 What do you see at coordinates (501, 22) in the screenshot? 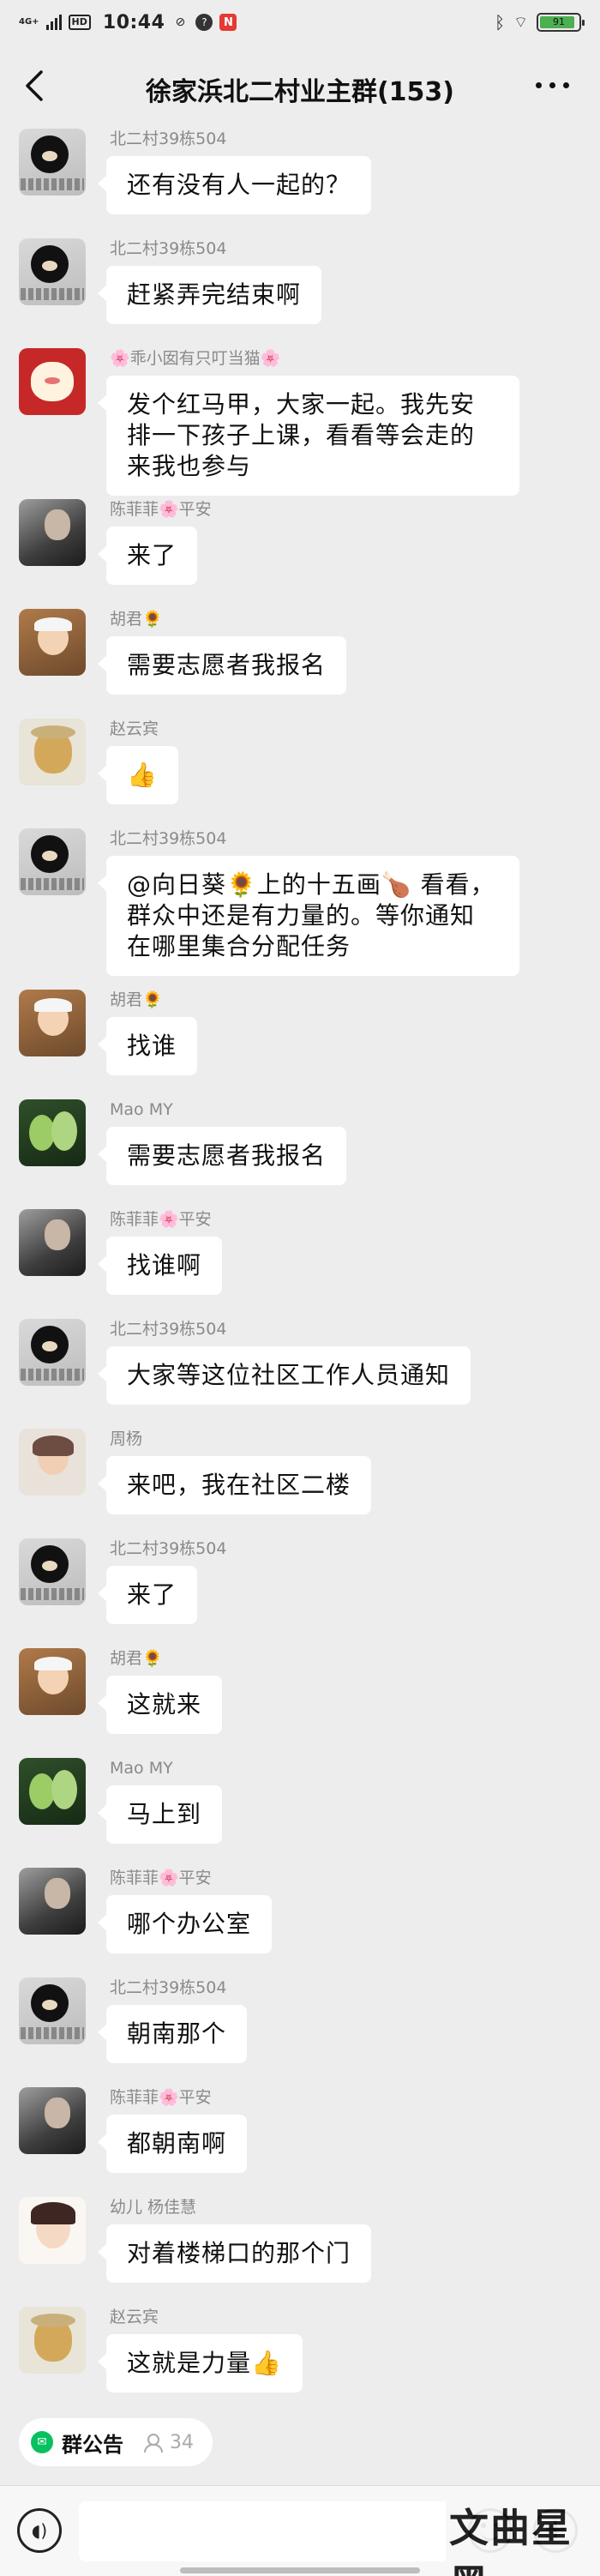
I see `bluetooth-icon: ᛒ` at bounding box center [501, 22].